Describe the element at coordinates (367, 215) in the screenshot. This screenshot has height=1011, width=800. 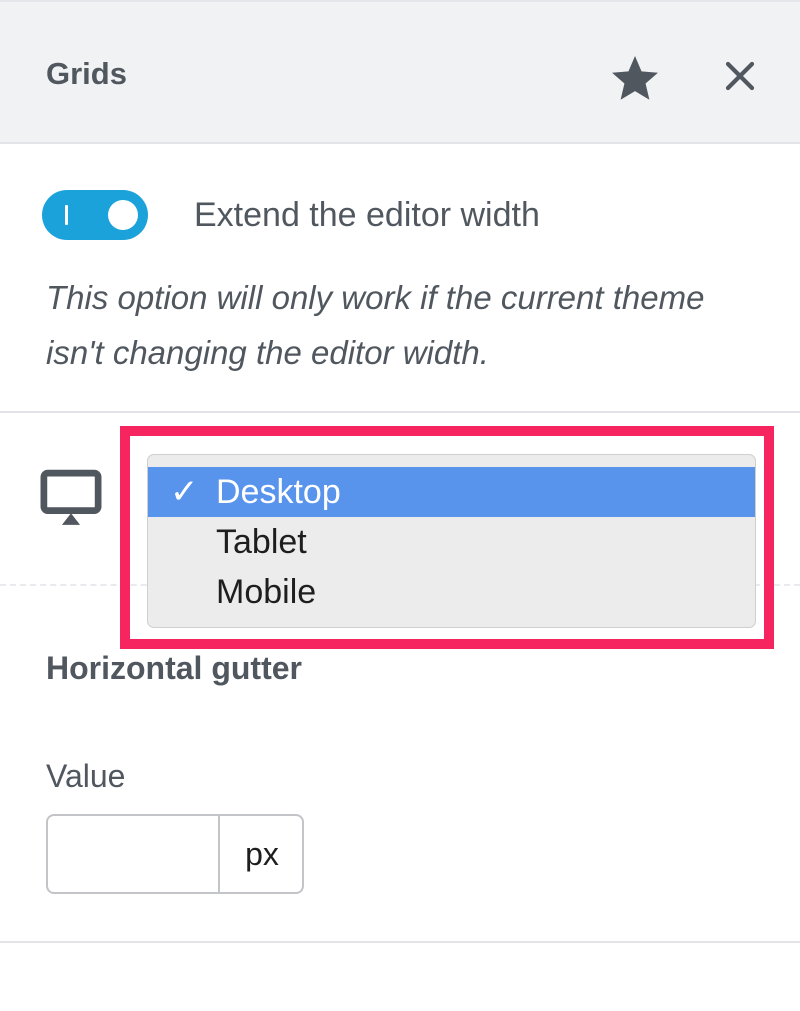
I see `toggle-label: Extend the editor width` at that location.